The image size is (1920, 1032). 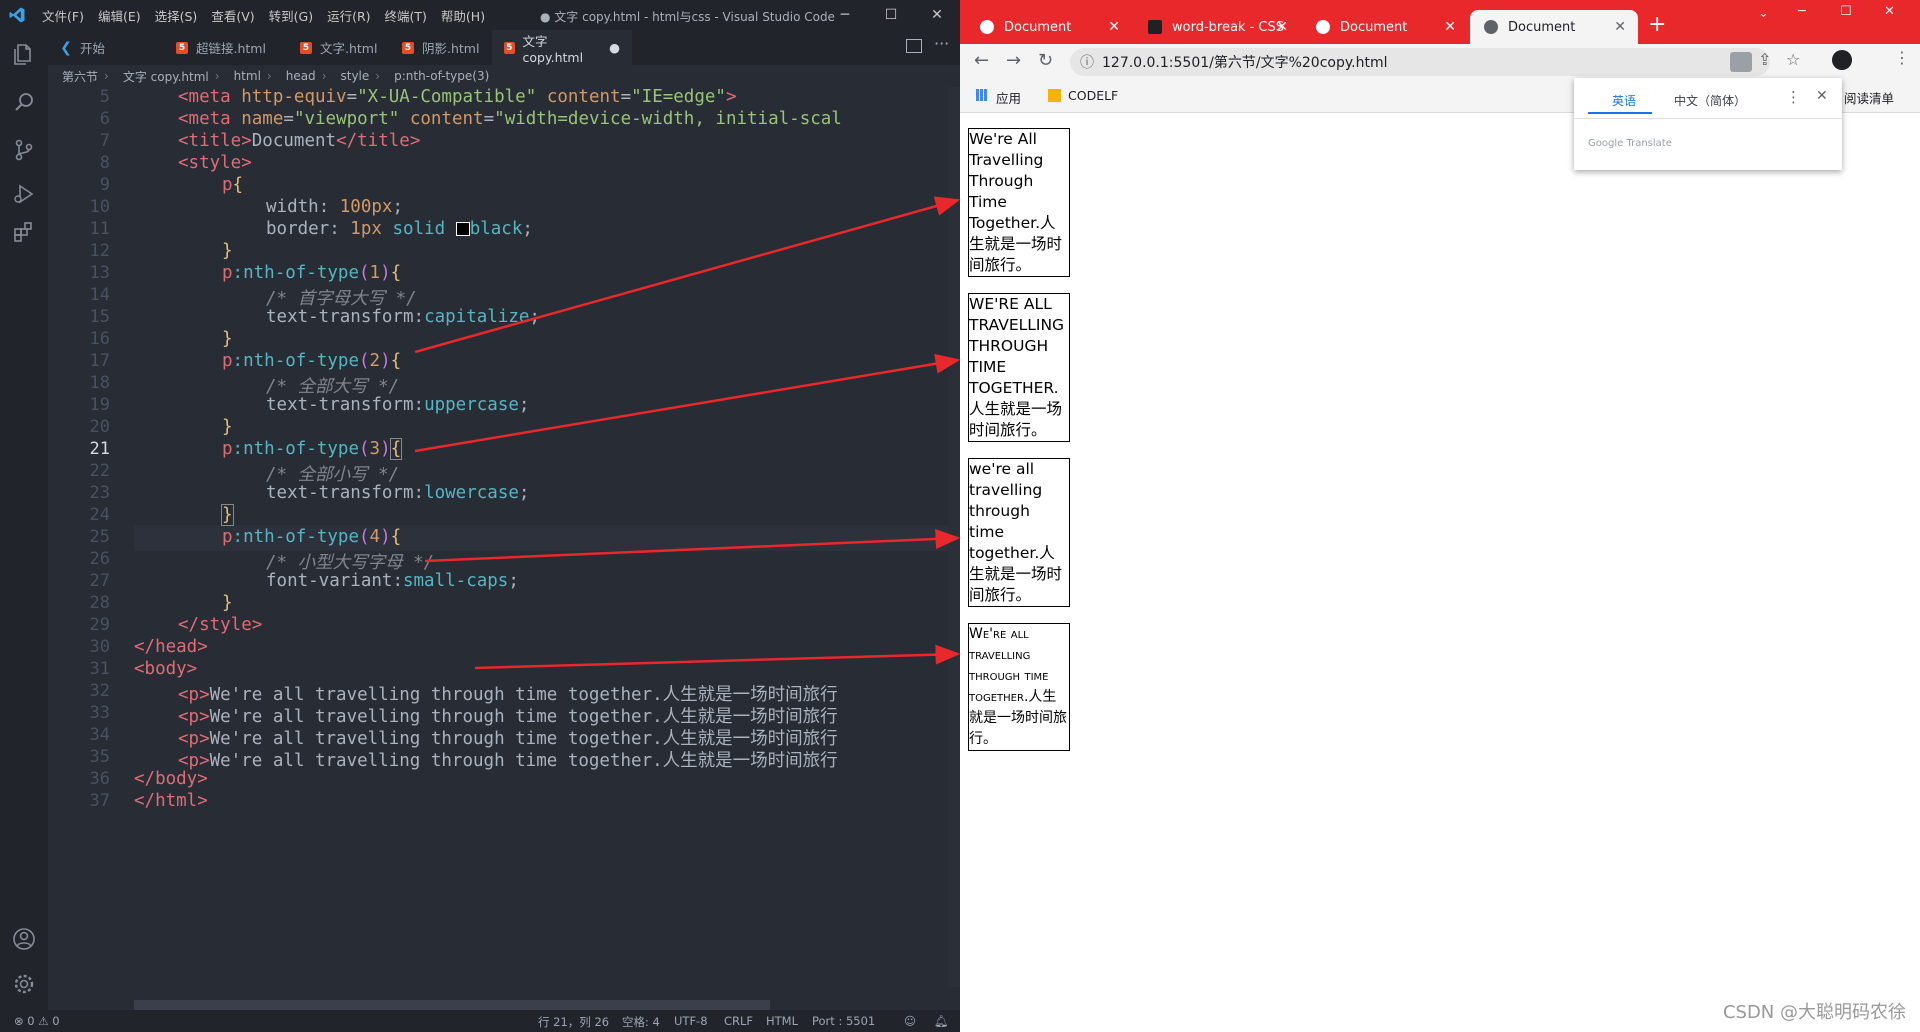 What do you see at coordinates (99, 713) in the screenshot?
I see `line-number: 33` at bounding box center [99, 713].